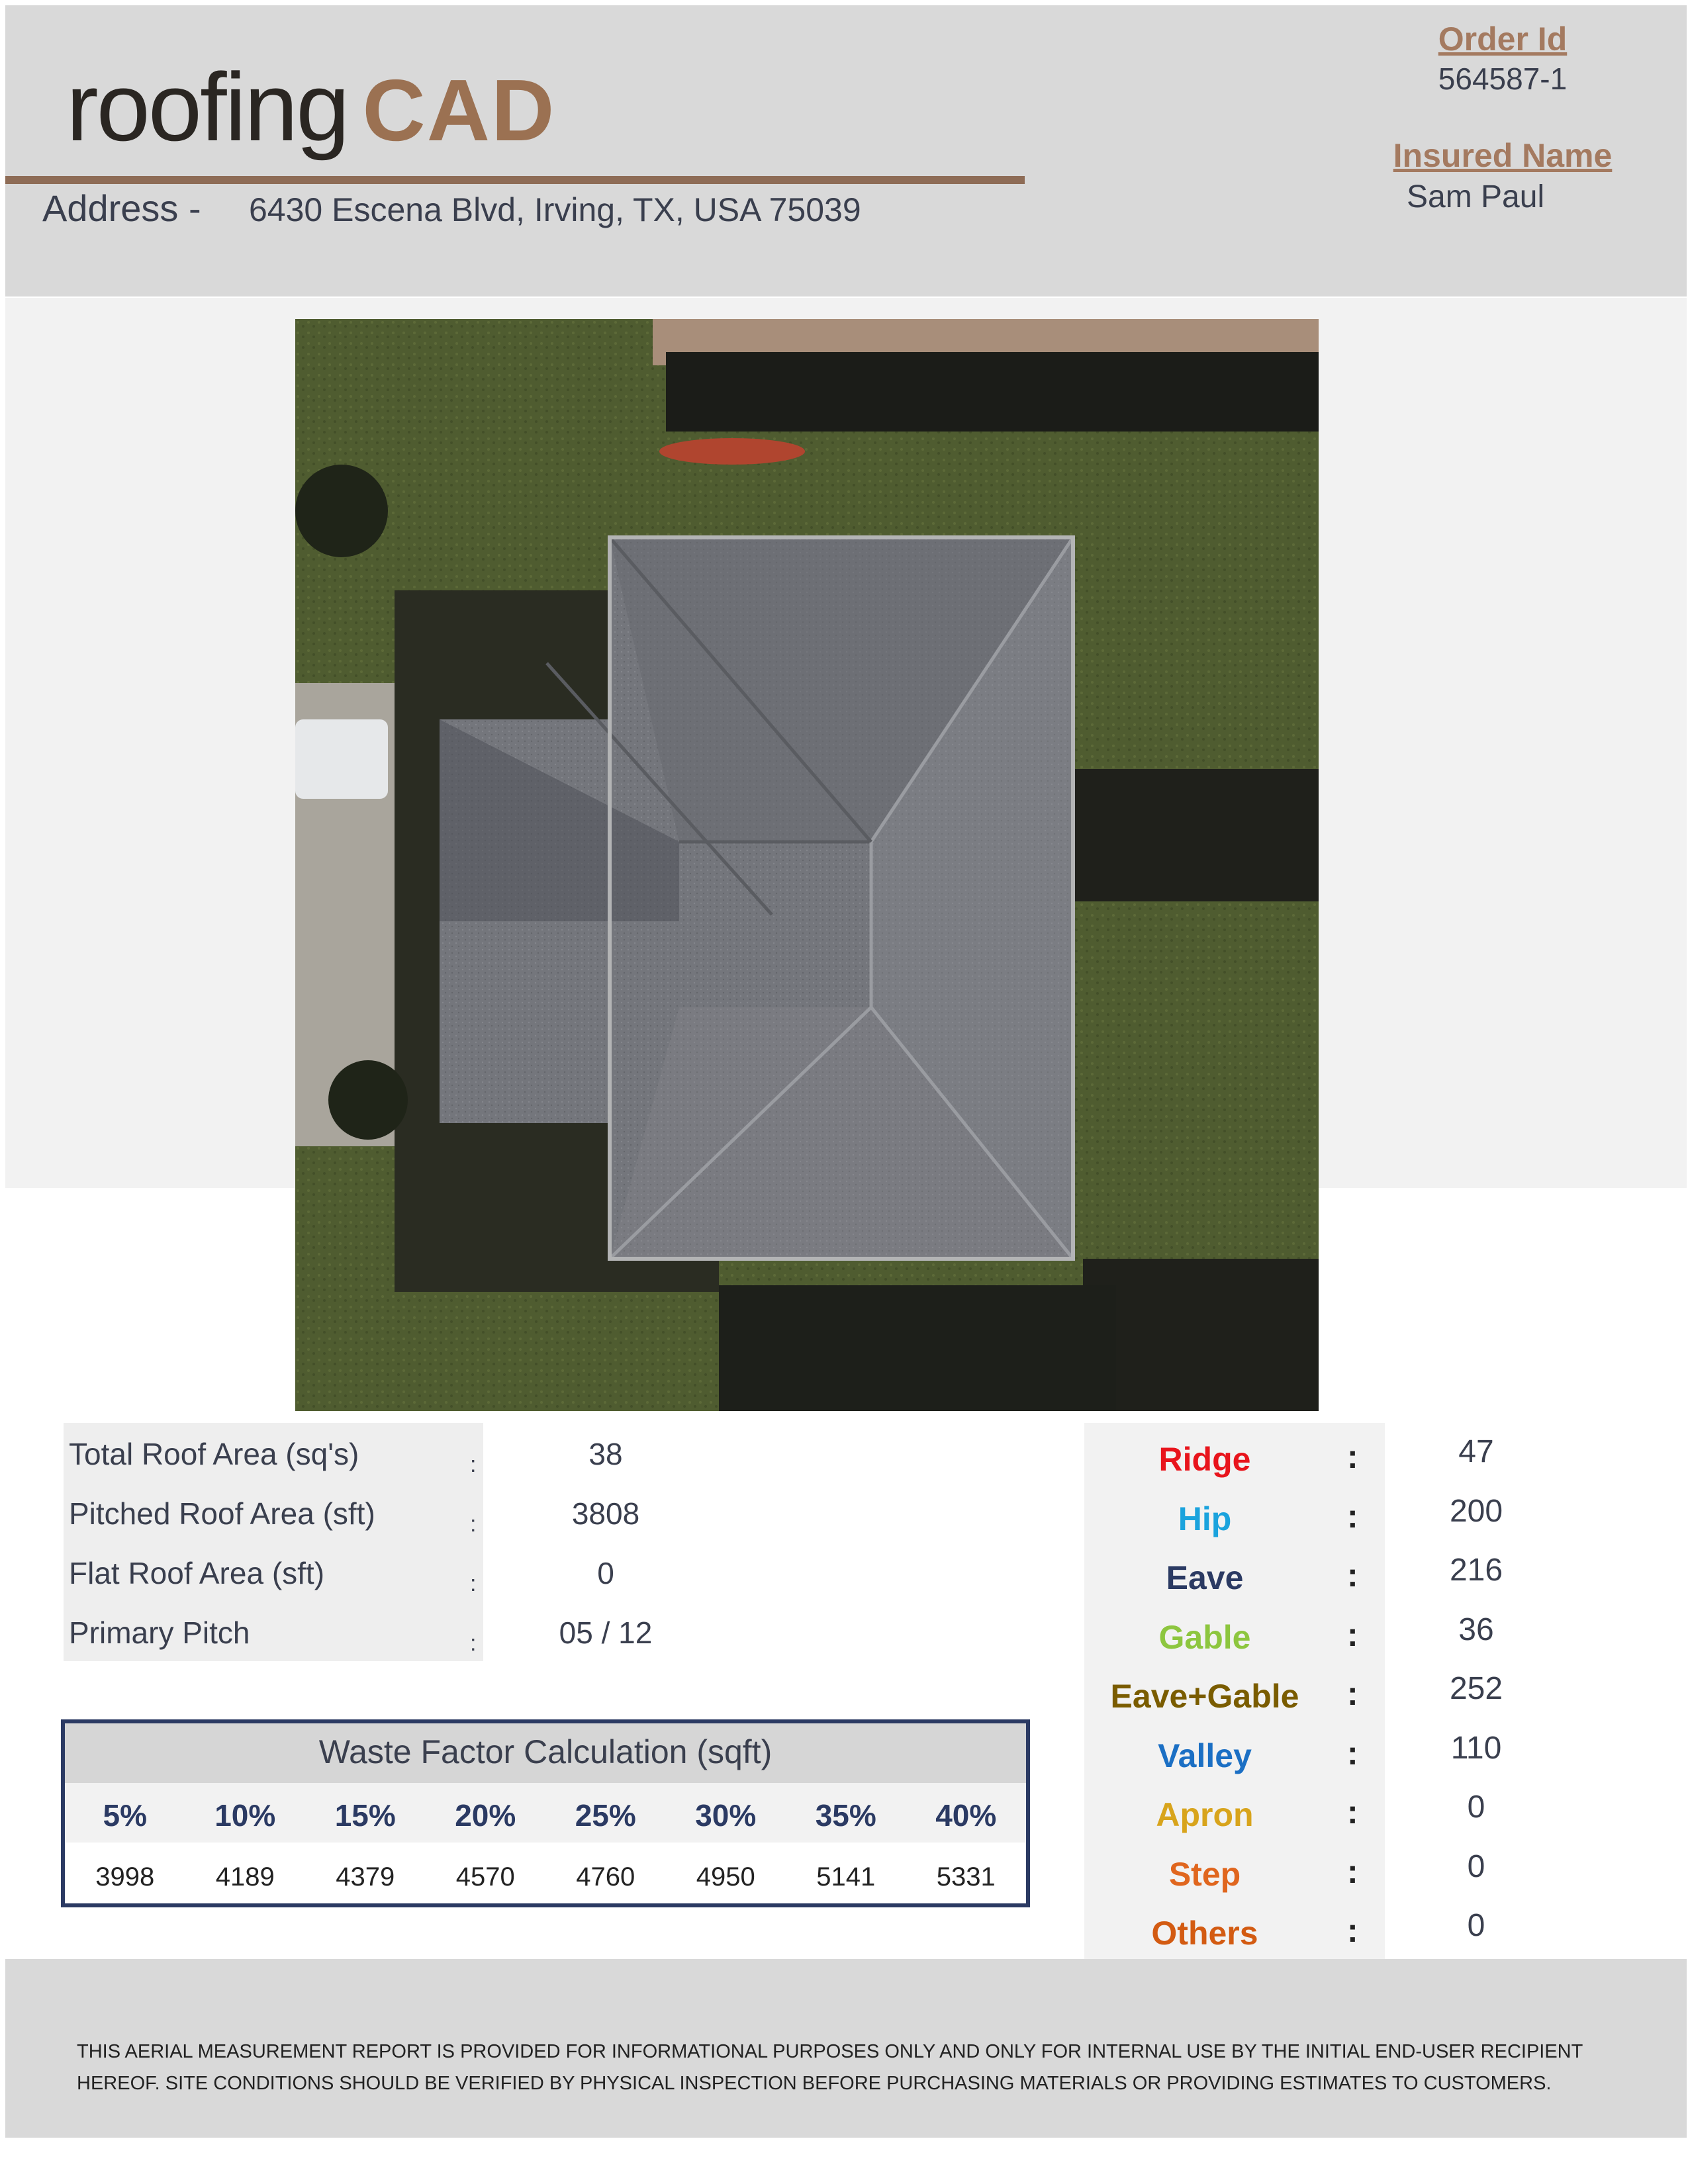 The width and height of the screenshot is (1688, 2184). I want to click on order-id-value: 564587-1, so click(1503, 79).